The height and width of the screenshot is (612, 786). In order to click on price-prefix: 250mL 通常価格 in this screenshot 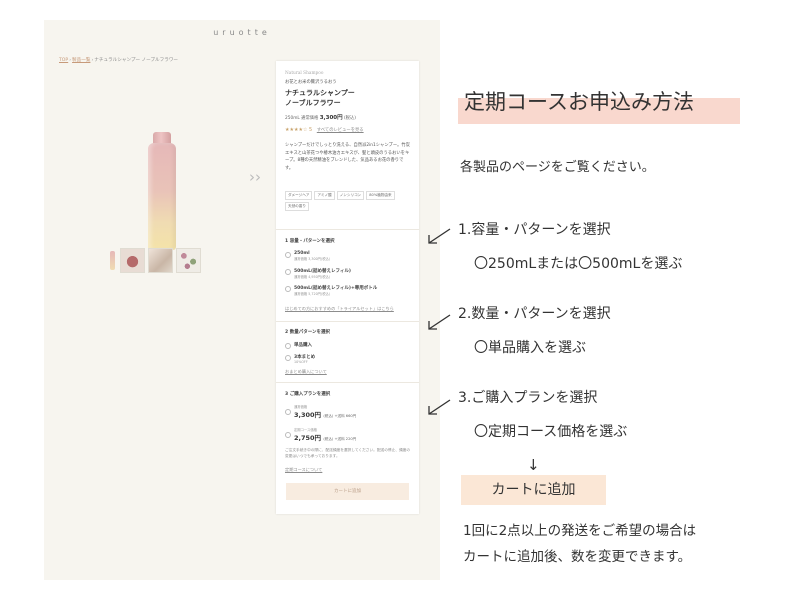, I will do `click(302, 118)`.